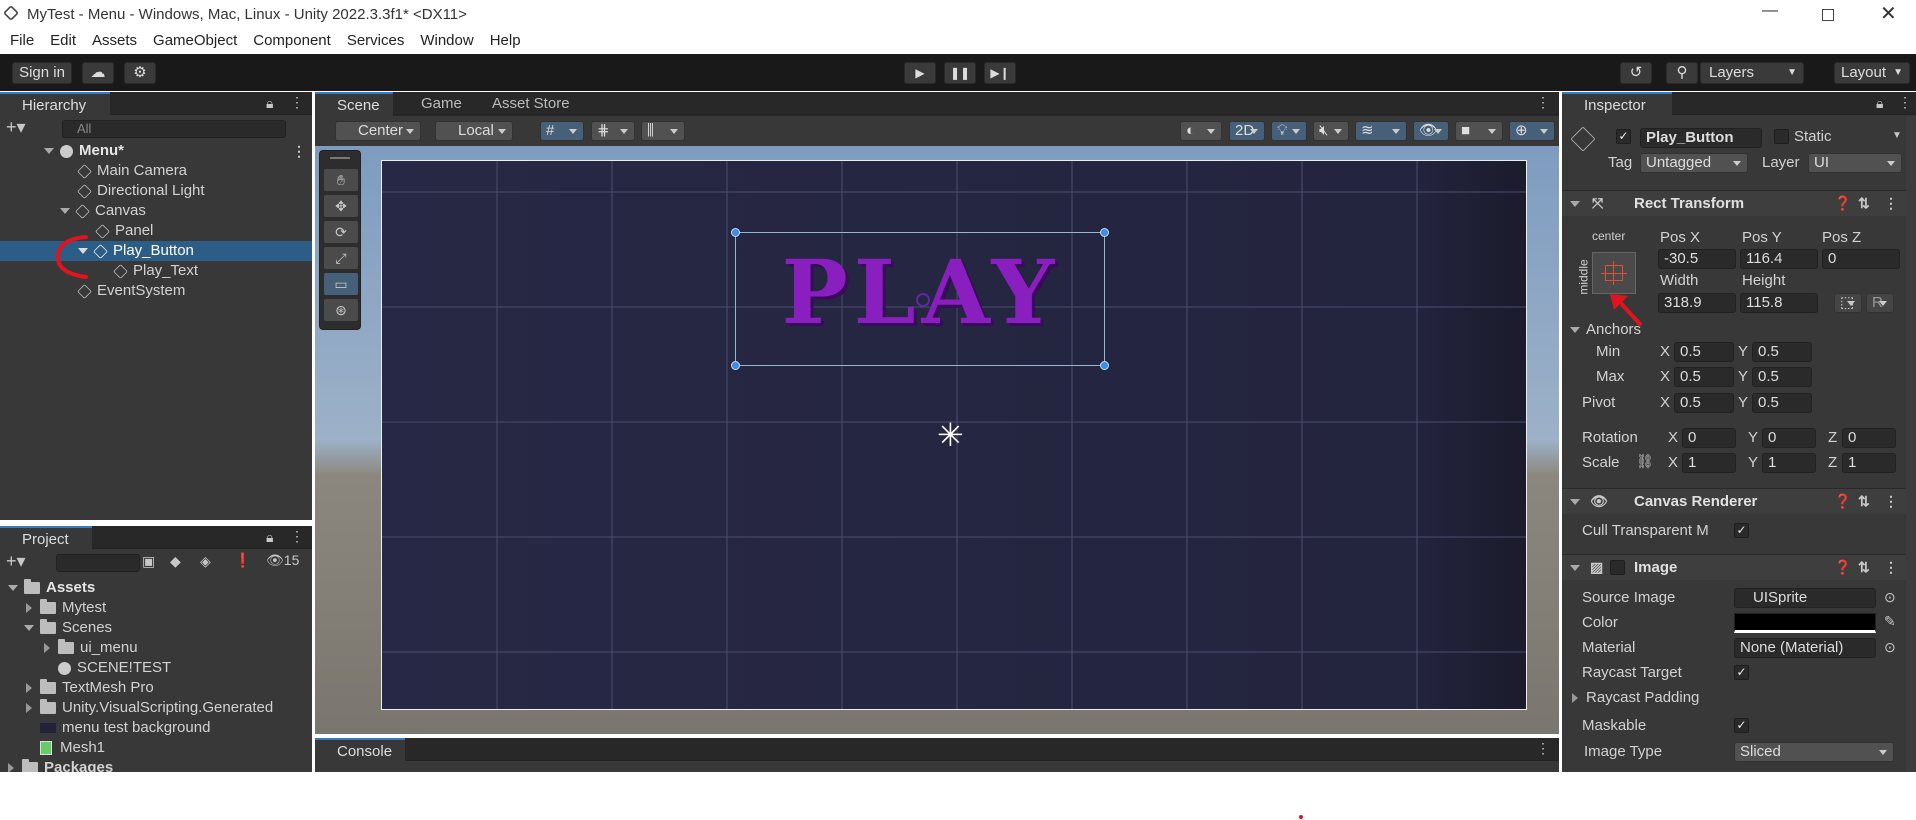 The width and height of the screenshot is (1916, 820). I want to click on rotation-z-input: 0, so click(1869, 438).